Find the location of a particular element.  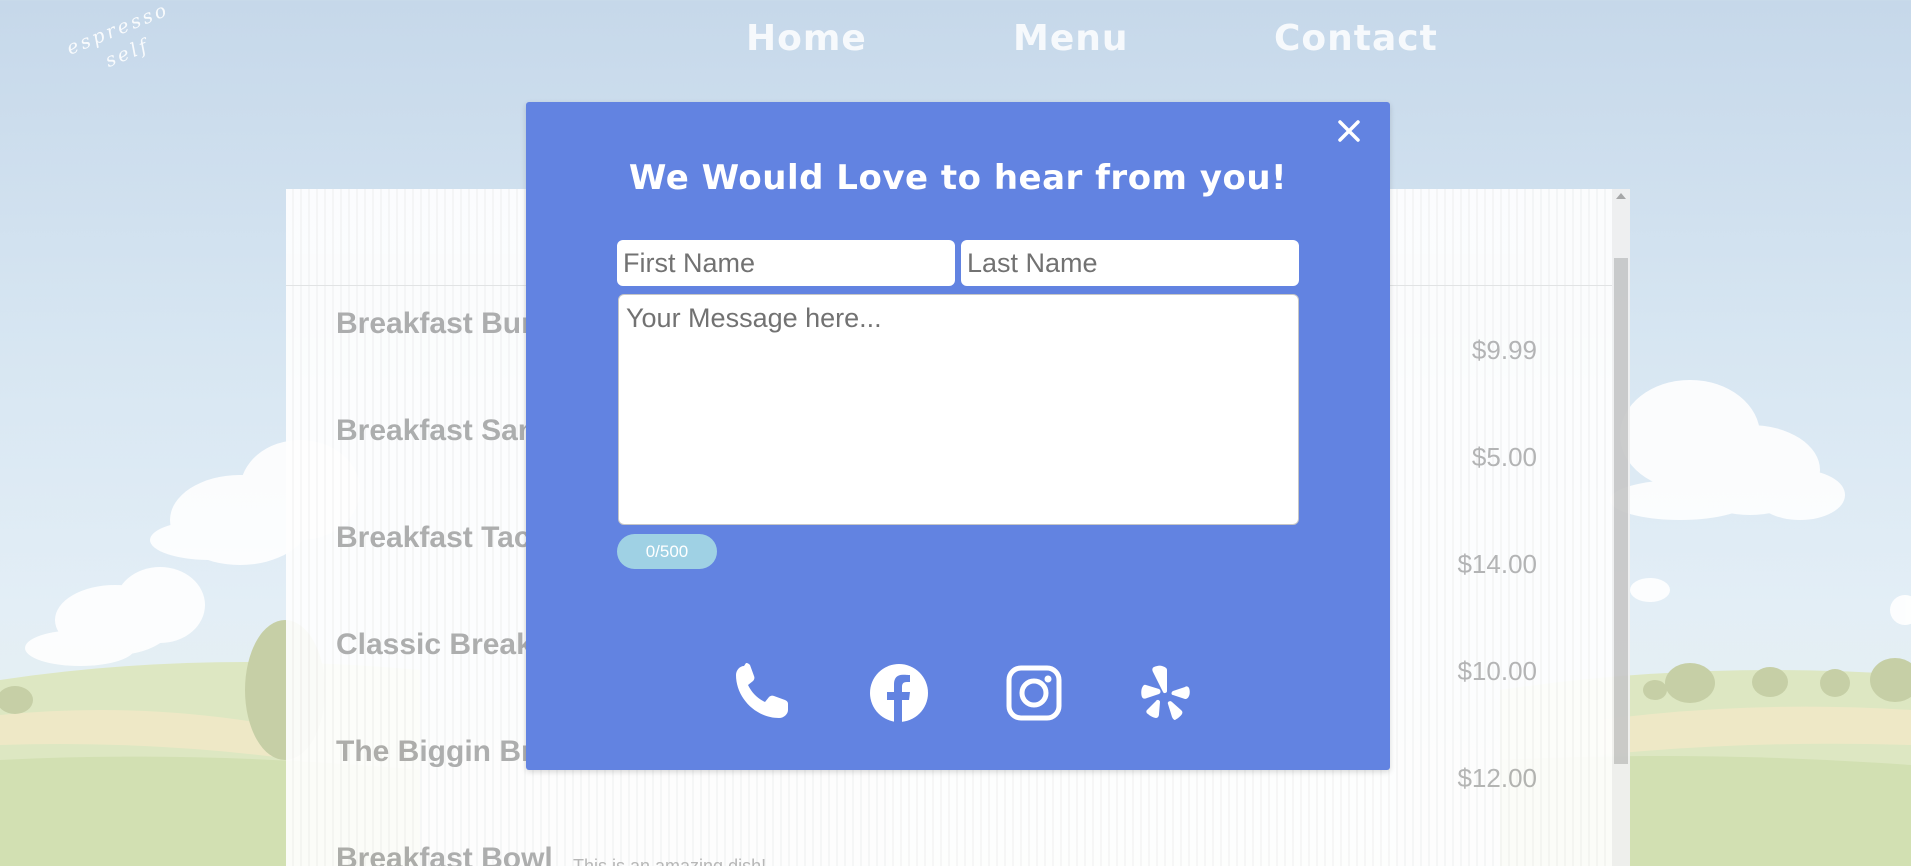

message-field is located at coordinates (958, 409).